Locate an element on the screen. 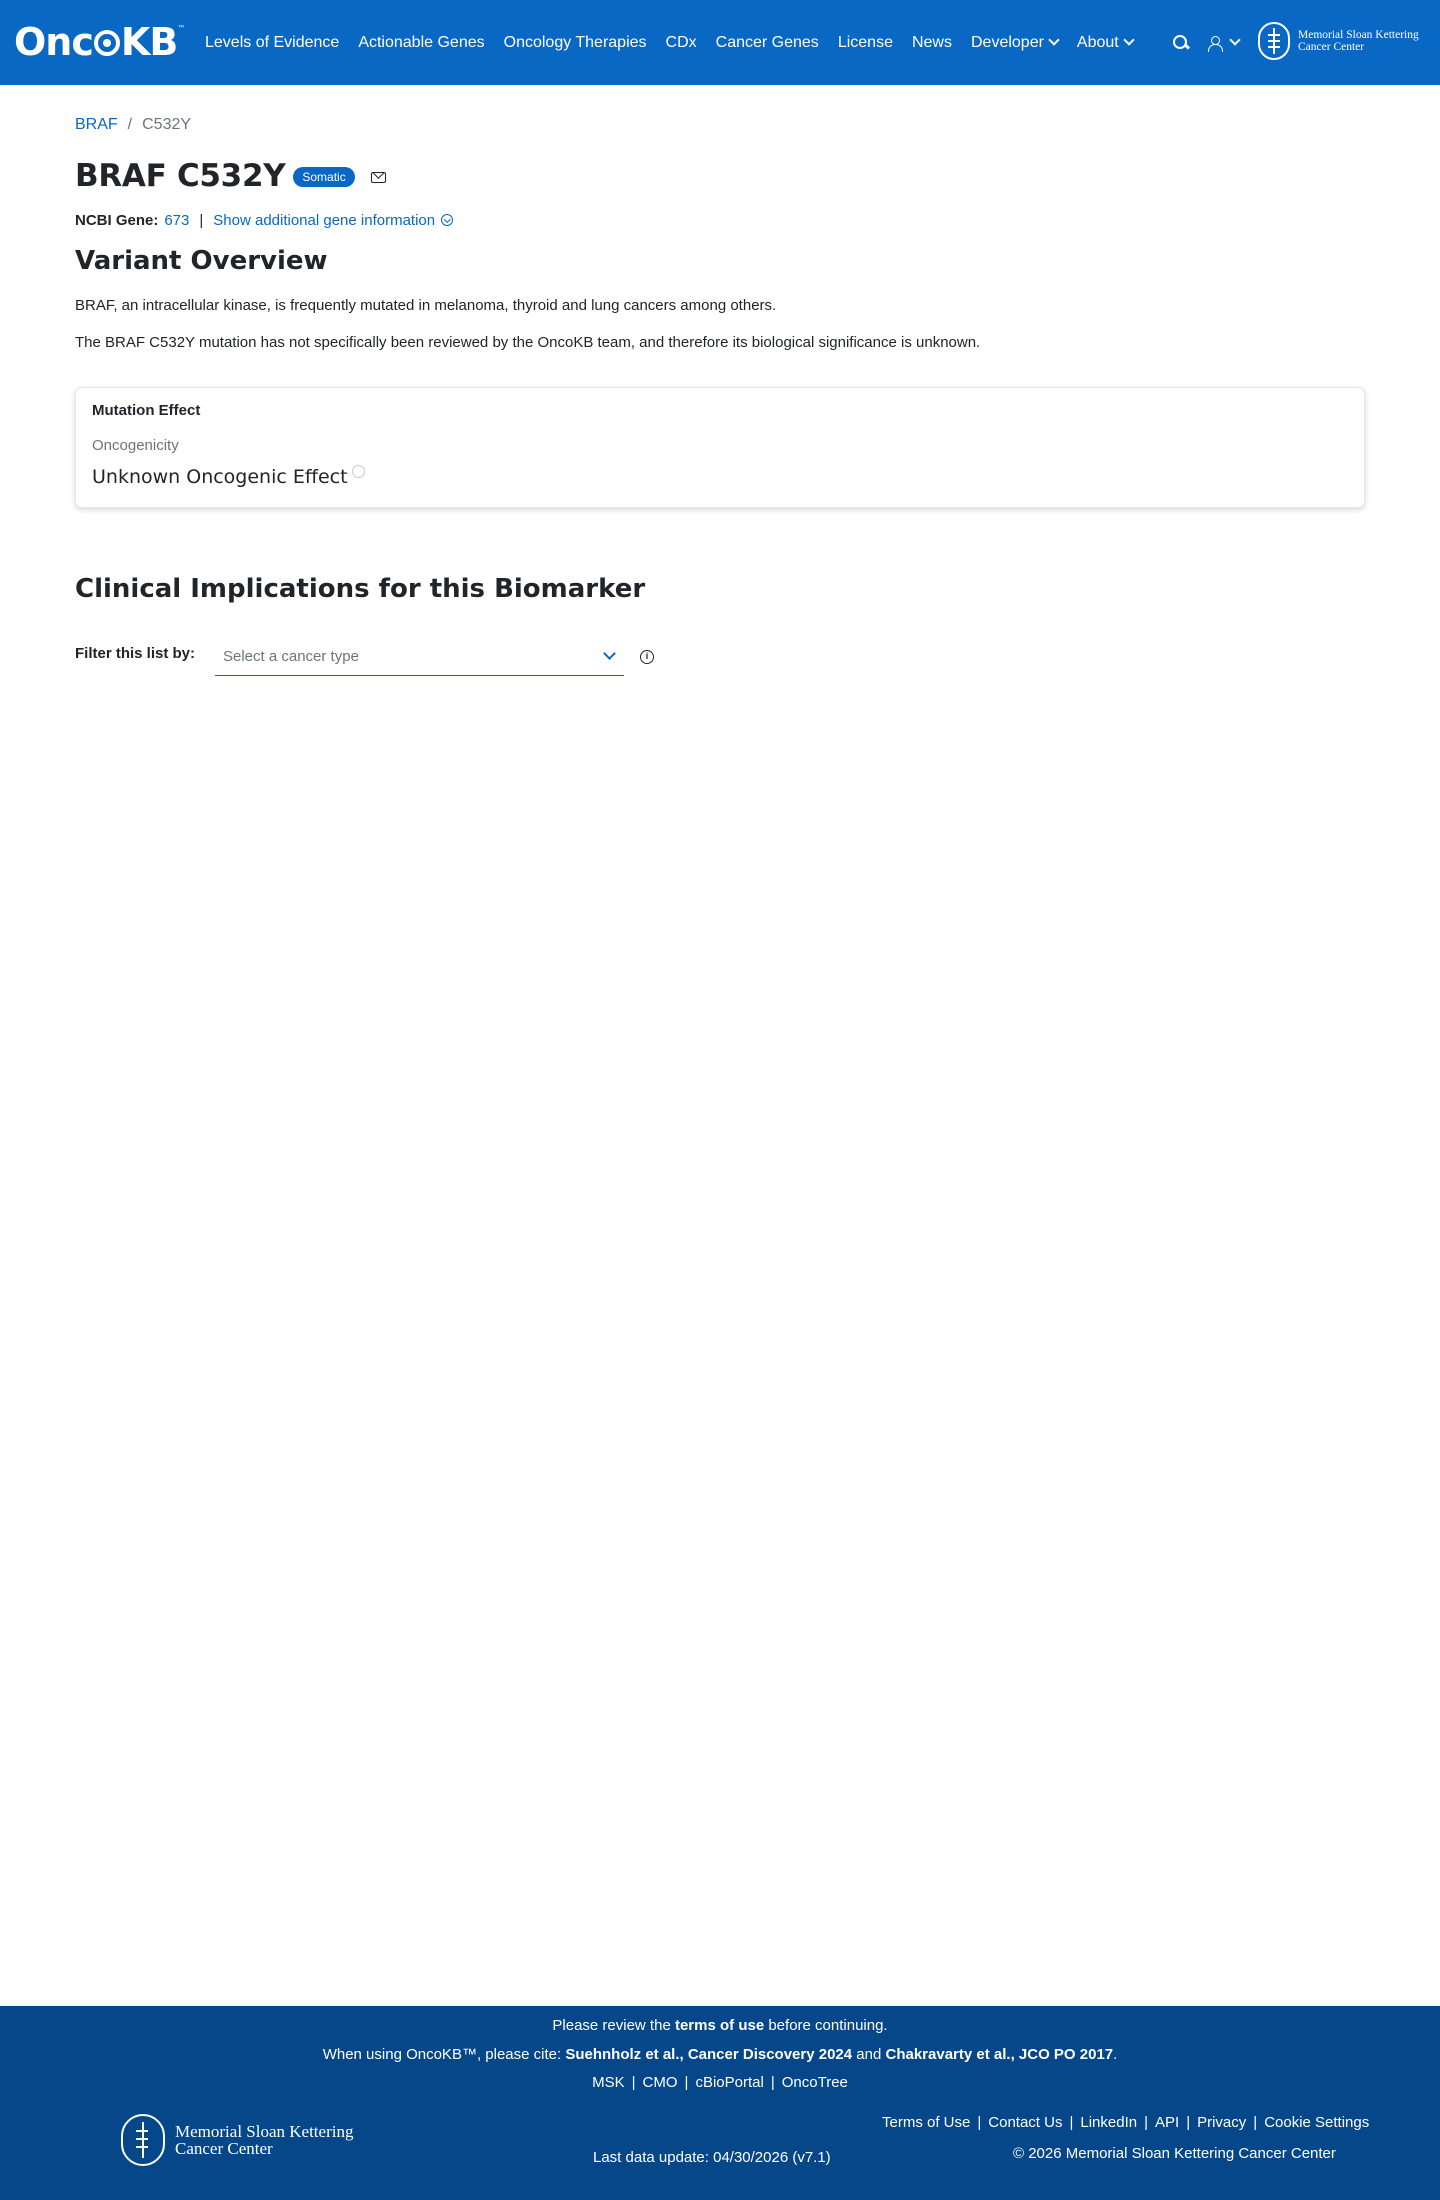 This screenshot has width=1440, height=2200. nav-license: License is located at coordinates (865, 43).